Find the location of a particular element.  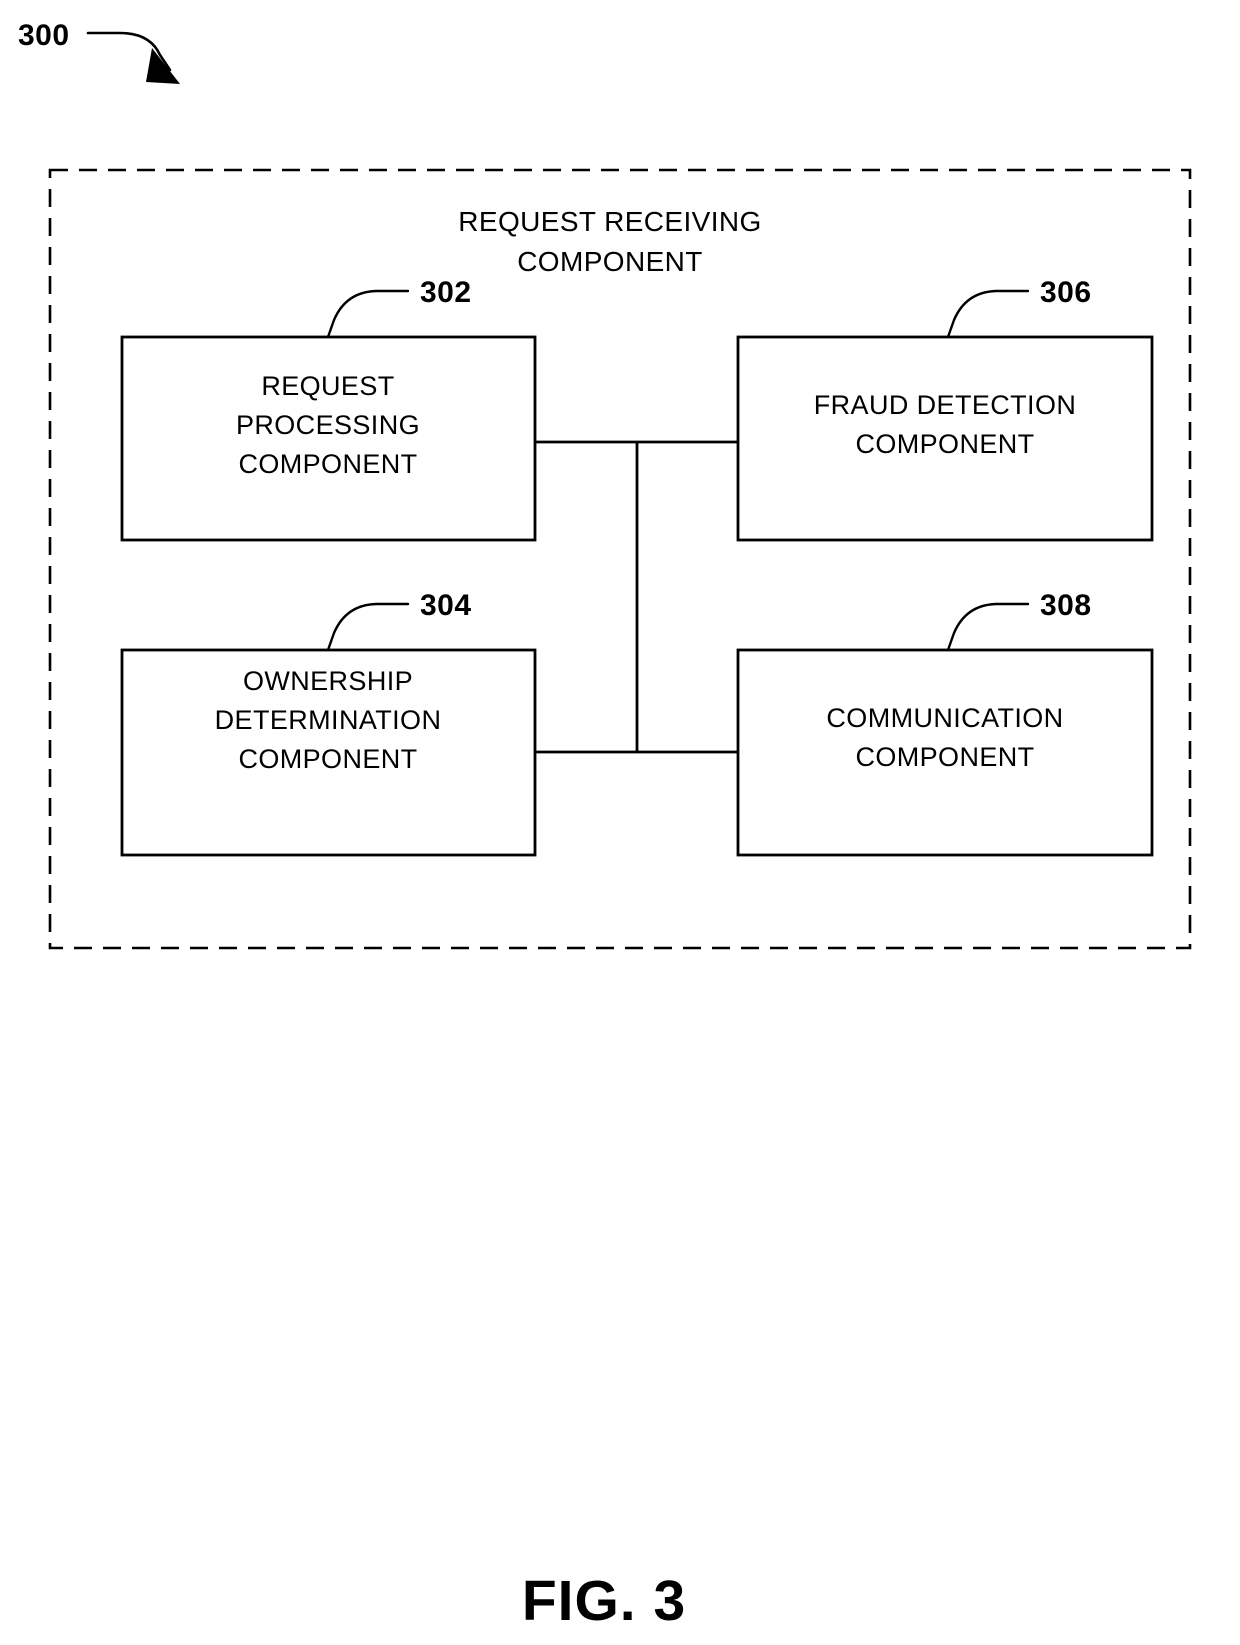

block-304-label-line1: OWNERSHIP is located at coordinates (328, 681).